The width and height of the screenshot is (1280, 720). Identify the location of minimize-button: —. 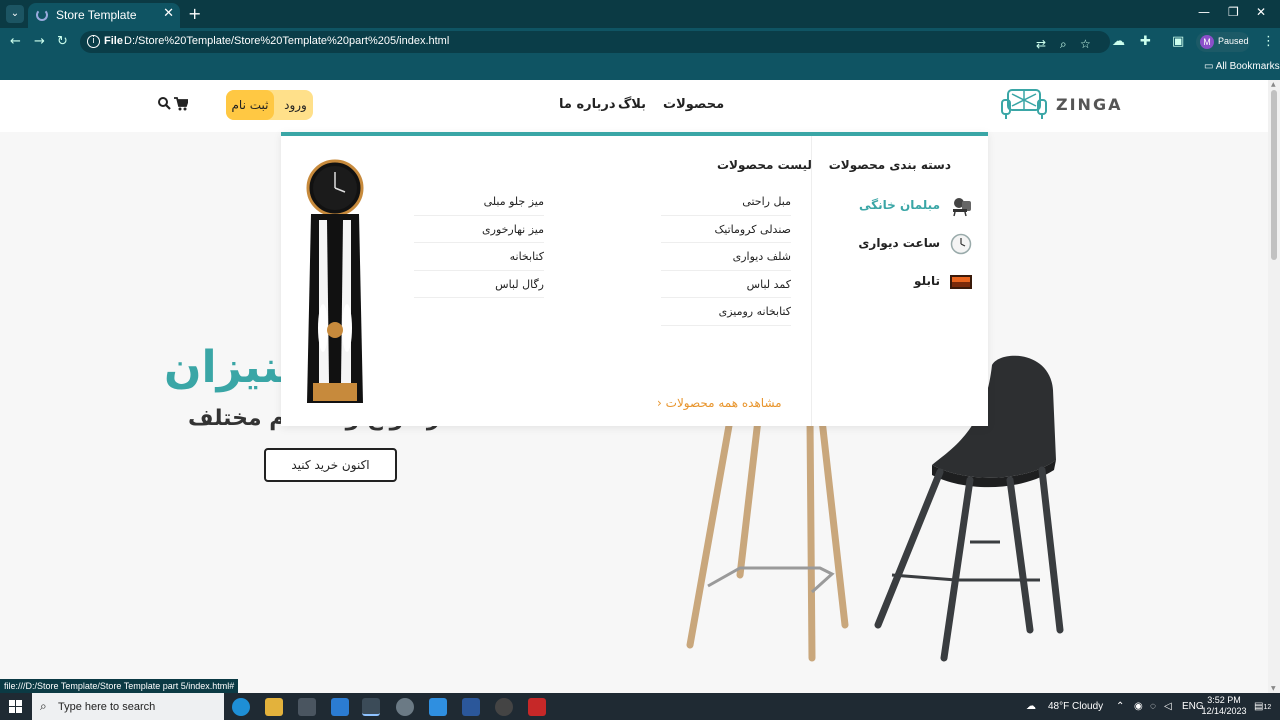
(1204, 12).